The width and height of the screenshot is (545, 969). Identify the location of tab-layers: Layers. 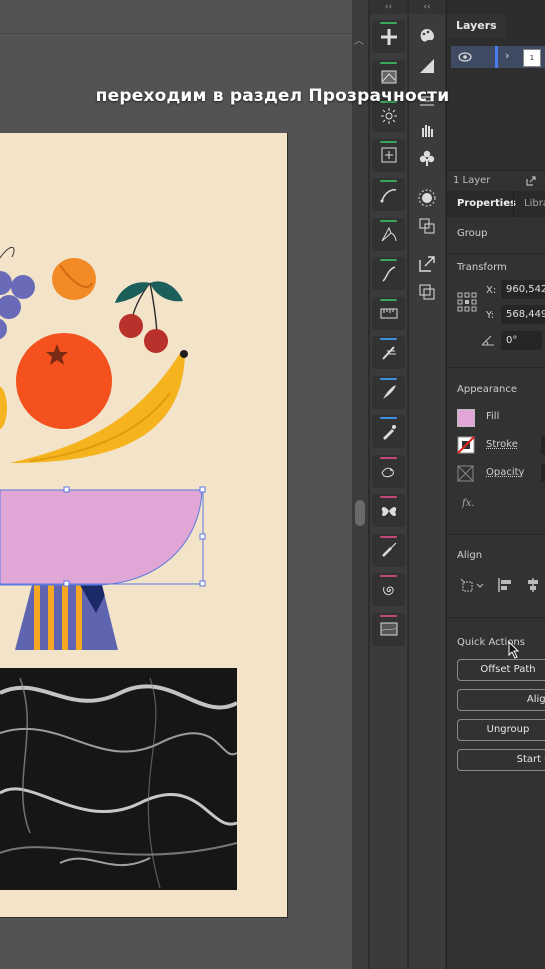
(476, 26).